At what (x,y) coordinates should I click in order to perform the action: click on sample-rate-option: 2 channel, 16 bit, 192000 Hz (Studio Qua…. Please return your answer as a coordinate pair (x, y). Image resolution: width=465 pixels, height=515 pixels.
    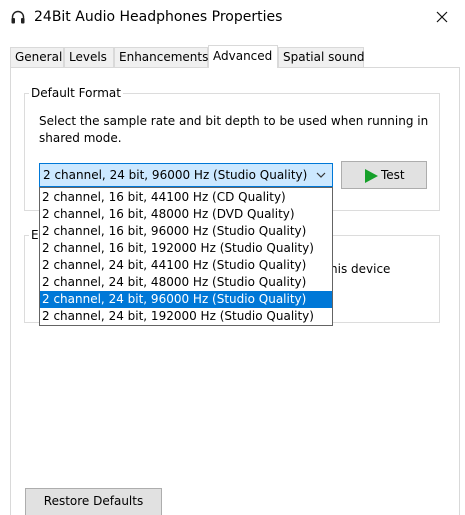
    Looking at the image, I should click on (186, 248).